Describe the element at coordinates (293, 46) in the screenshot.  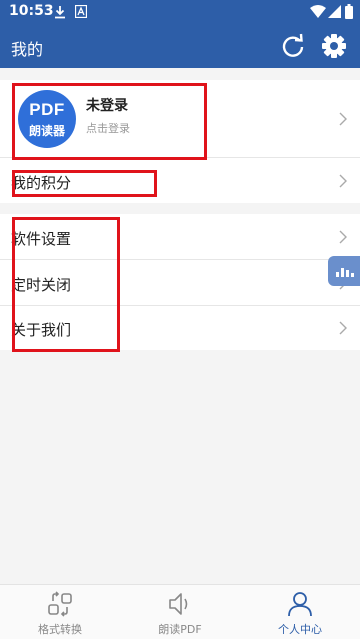
I see `refresh-icon` at that location.